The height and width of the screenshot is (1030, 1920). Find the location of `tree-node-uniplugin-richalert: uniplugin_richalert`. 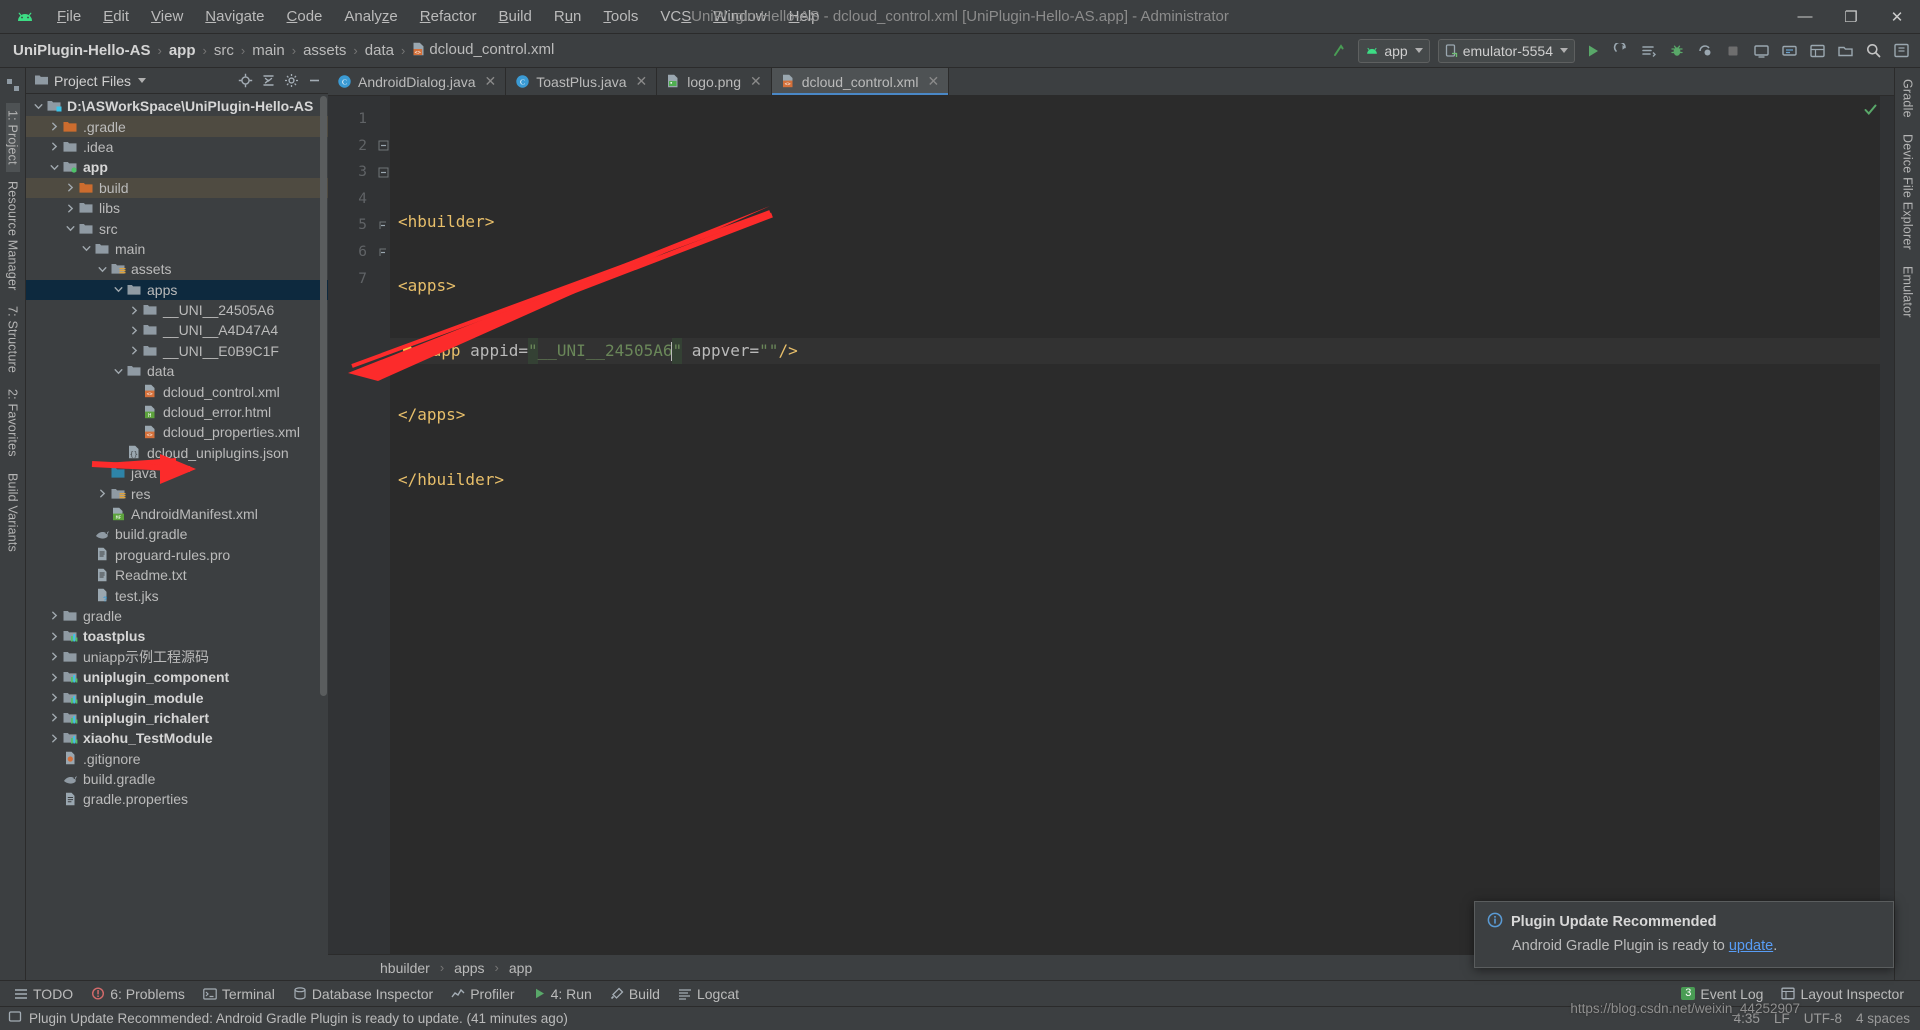

tree-node-uniplugin-richalert: uniplugin_richalert is located at coordinates (177, 718).